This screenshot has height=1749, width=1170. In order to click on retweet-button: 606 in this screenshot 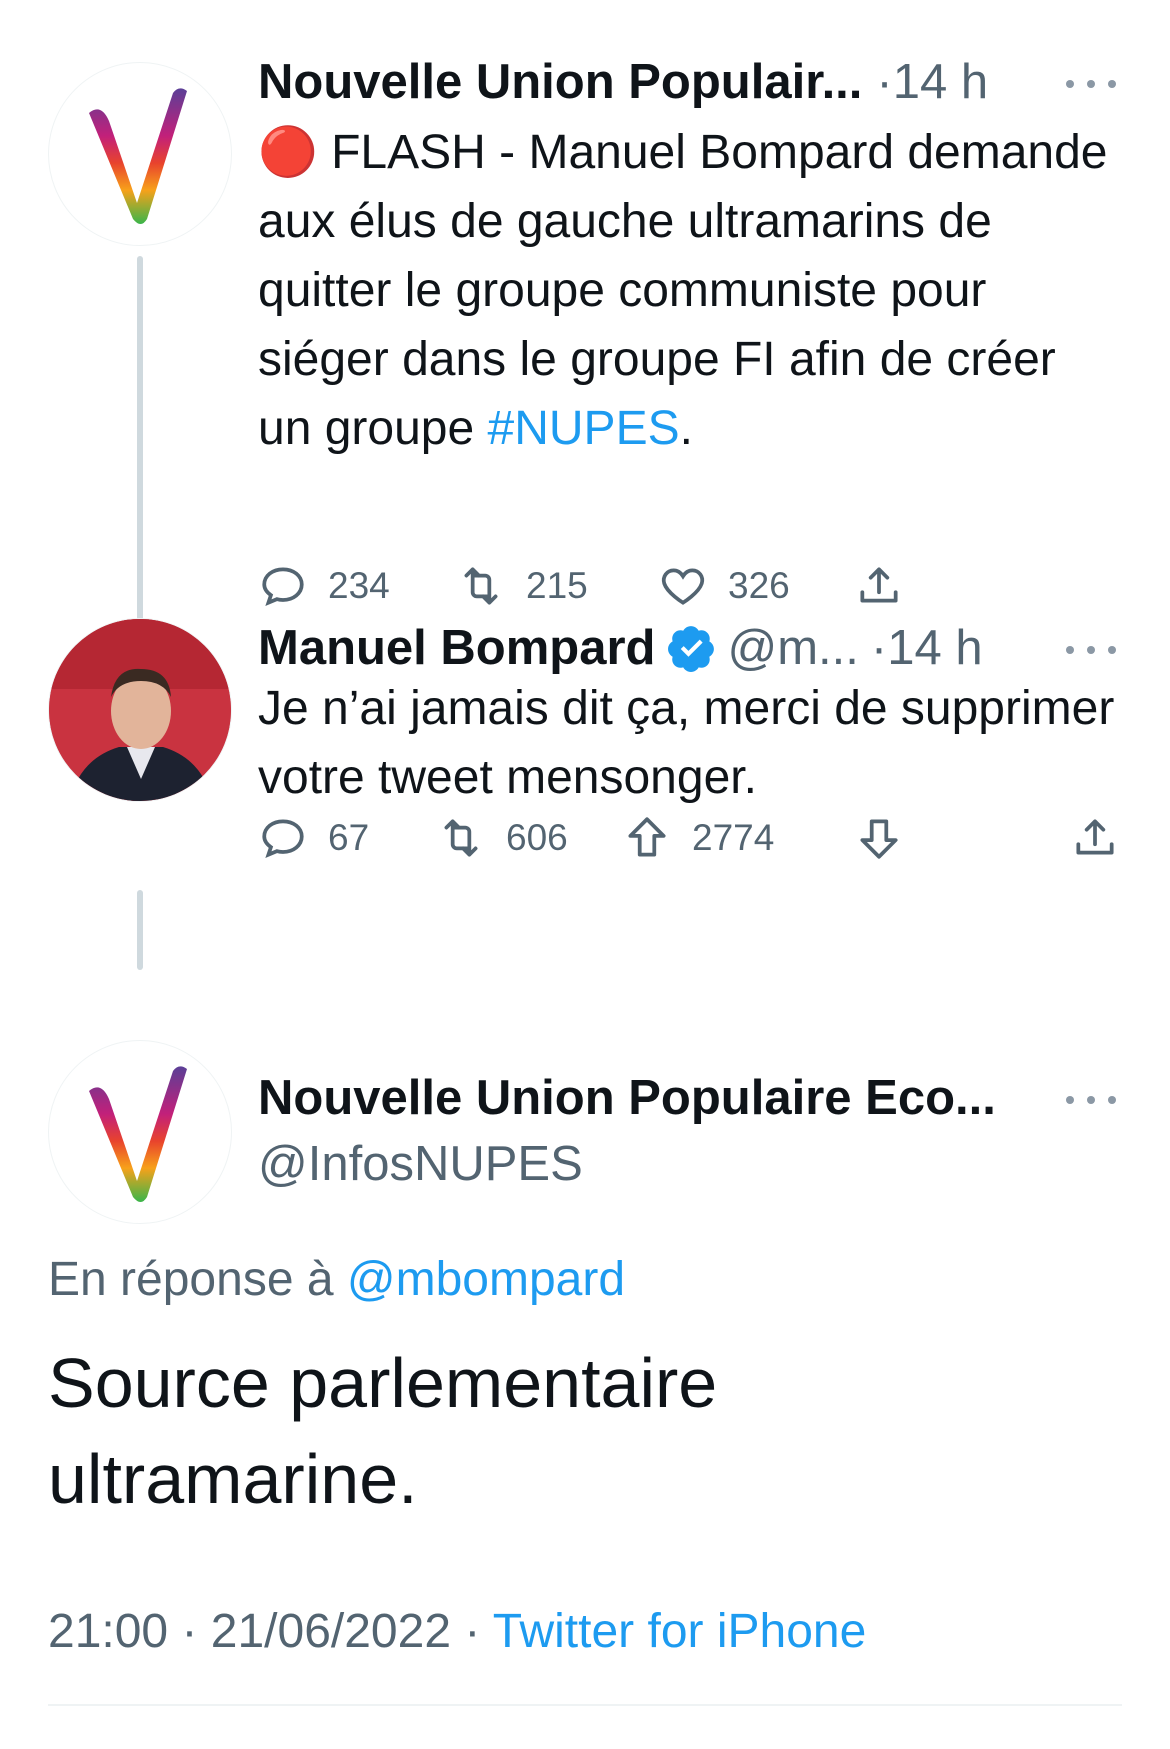, I will do `click(502, 838)`.